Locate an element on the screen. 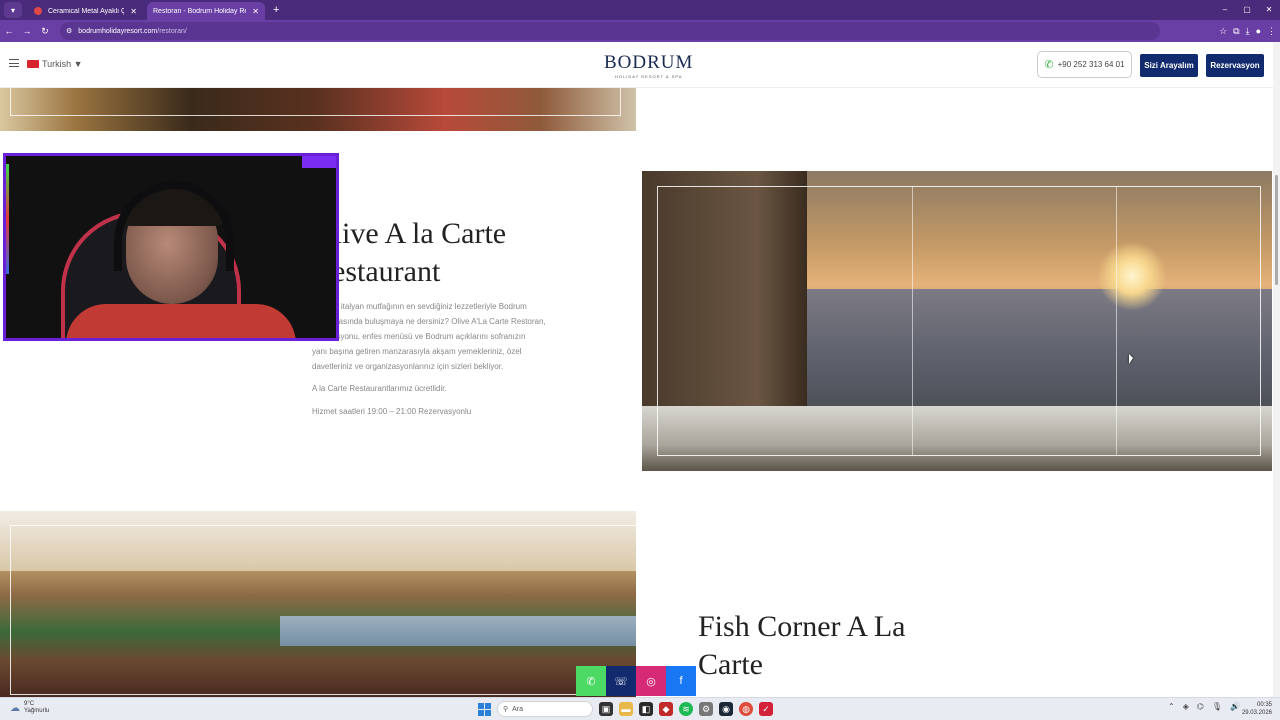 The image size is (1280, 720). title-line: Carte is located at coordinates (730, 664).